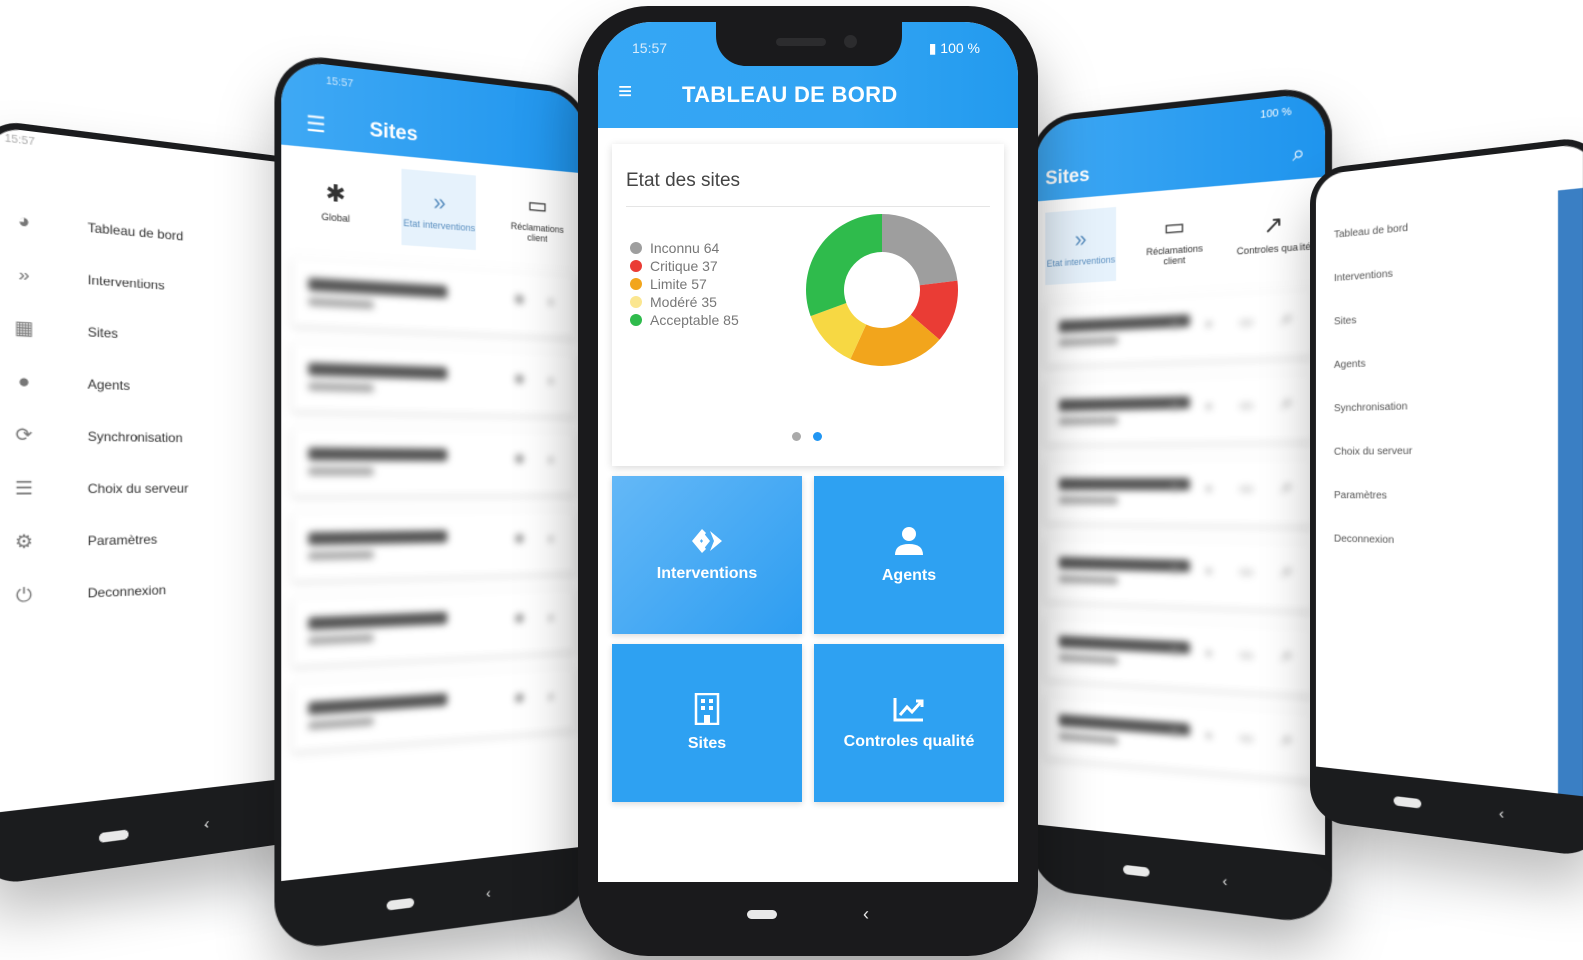 The width and height of the screenshot is (1583, 960). What do you see at coordinates (1273, 231) in the screenshot?
I see `tab-3: ↗ Controles qualité` at bounding box center [1273, 231].